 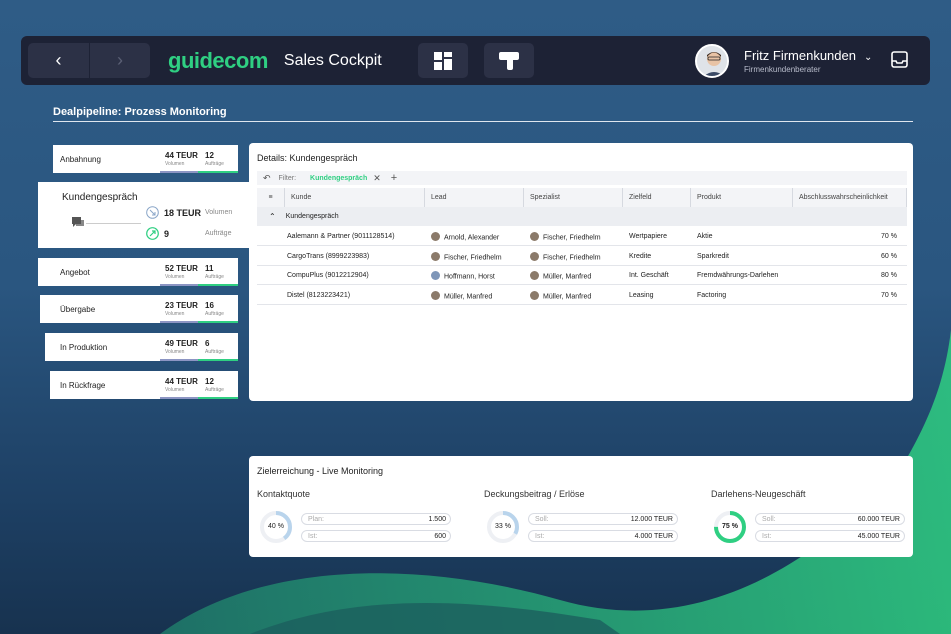 What do you see at coordinates (509, 60) in the screenshot?
I see `pipeline-button` at bounding box center [509, 60].